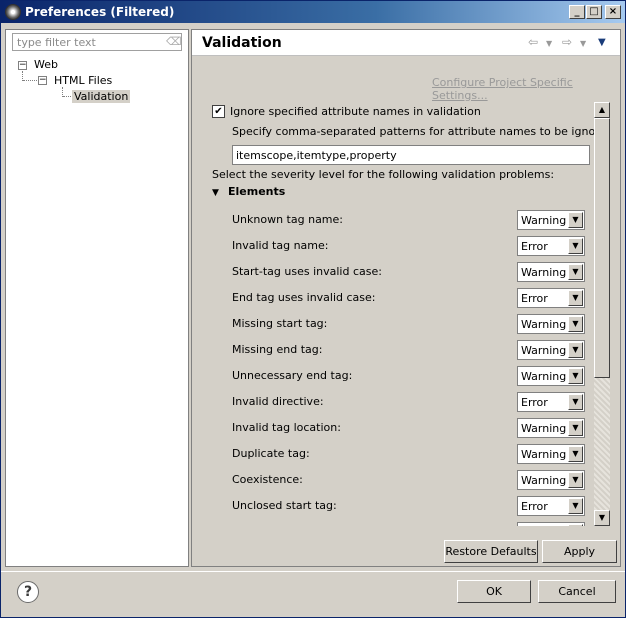 Image resolution: width=626 pixels, height=618 pixels. I want to click on scroll-down-icon: ▼, so click(602, 518).